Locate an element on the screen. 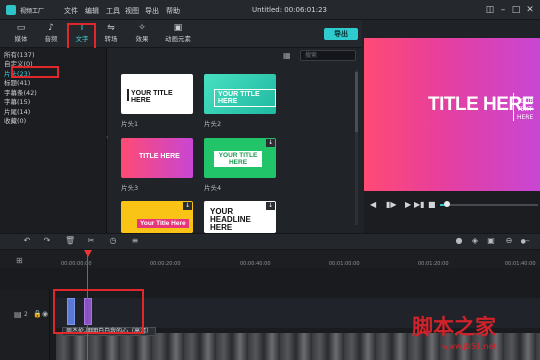 This screenshot has width=540, height=360. music-icon: ♪ is located at coordinates (51, 28).